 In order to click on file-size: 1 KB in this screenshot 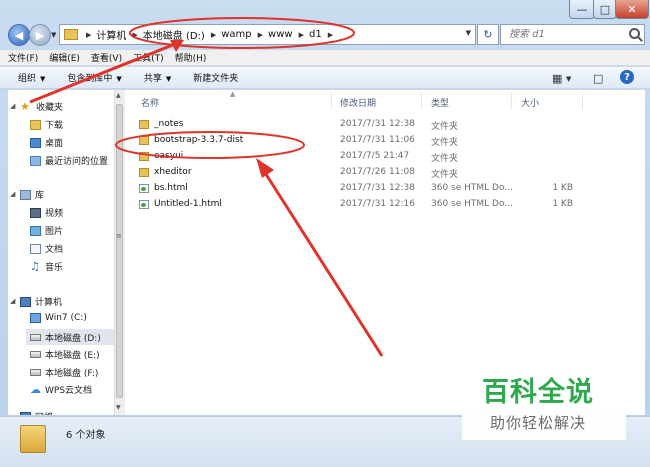, I will do `click(562, 204)`.